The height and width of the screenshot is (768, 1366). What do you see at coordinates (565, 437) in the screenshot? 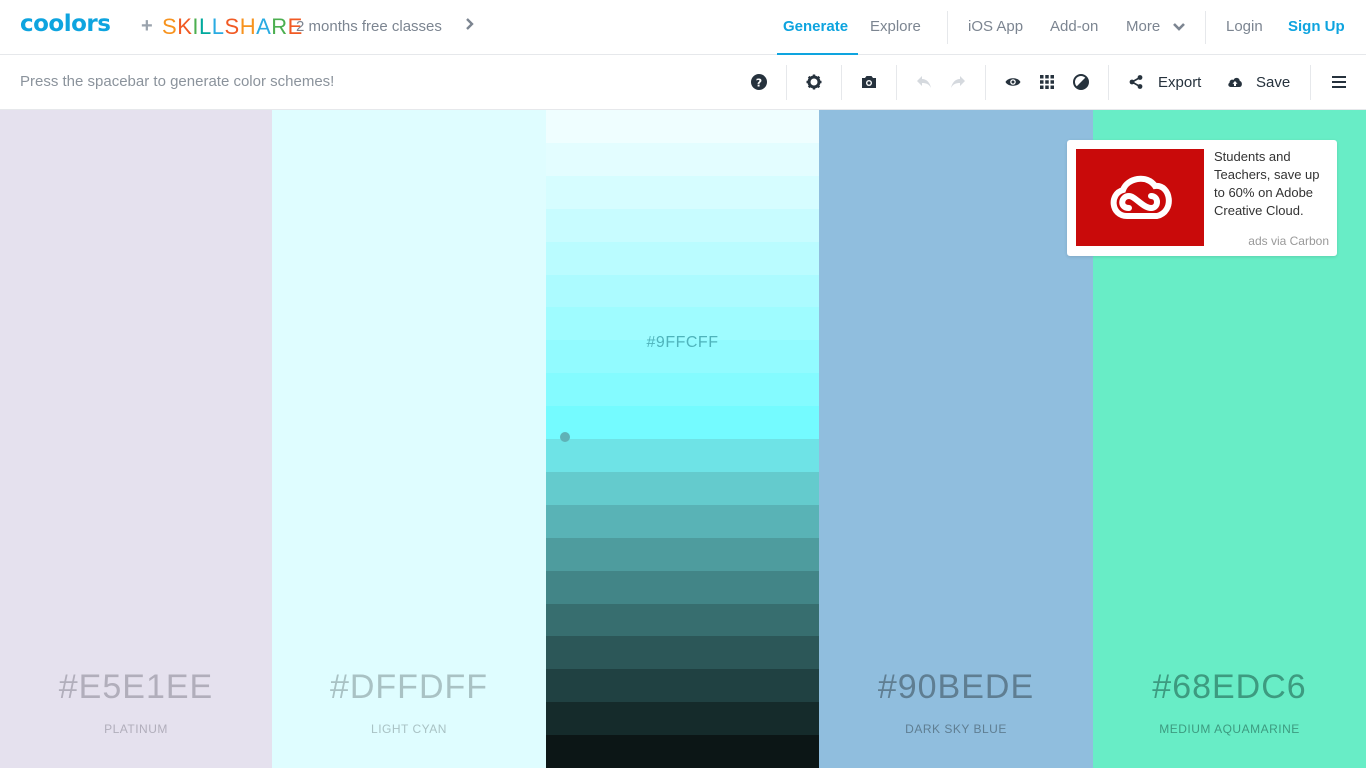
I see `current-shade-marker` at bounding box center [565, 437].